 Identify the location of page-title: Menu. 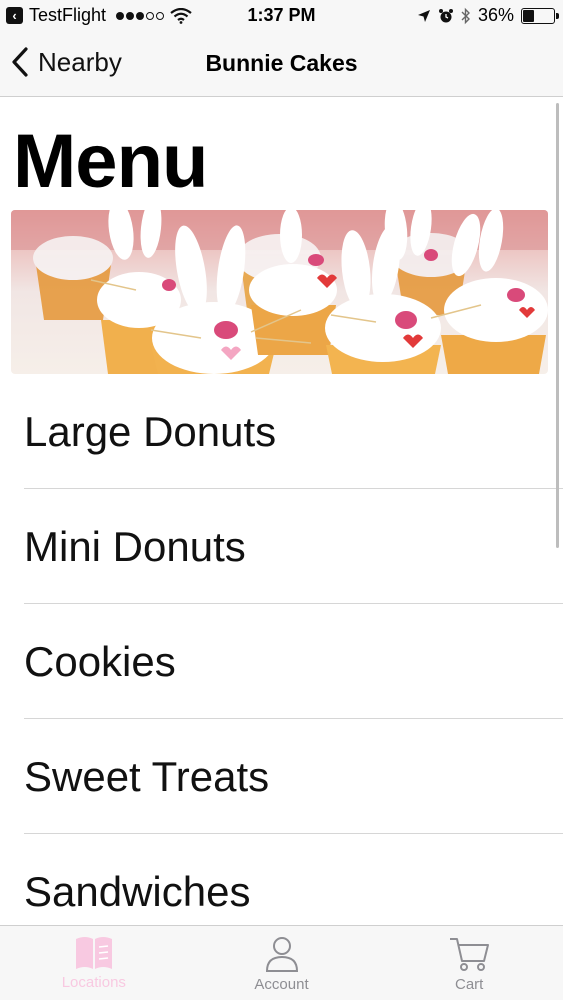
(110, 161).